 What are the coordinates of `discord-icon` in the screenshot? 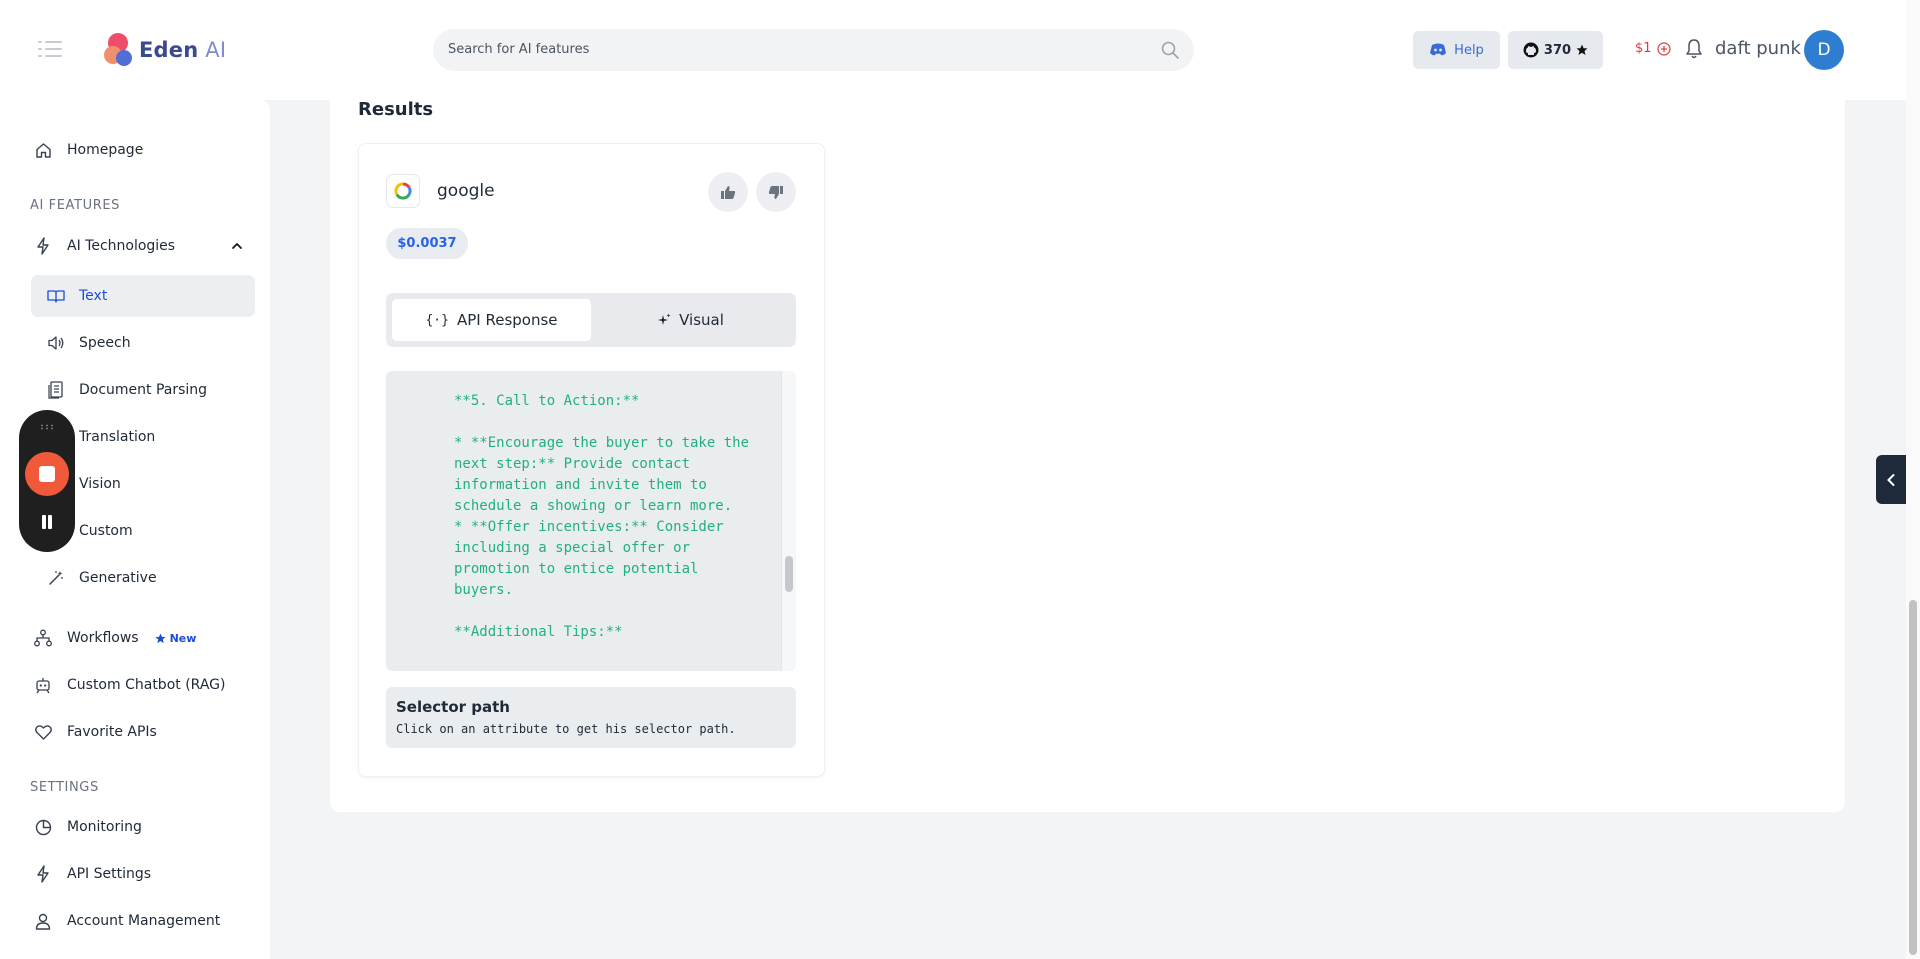 It's located at (1438, 49).